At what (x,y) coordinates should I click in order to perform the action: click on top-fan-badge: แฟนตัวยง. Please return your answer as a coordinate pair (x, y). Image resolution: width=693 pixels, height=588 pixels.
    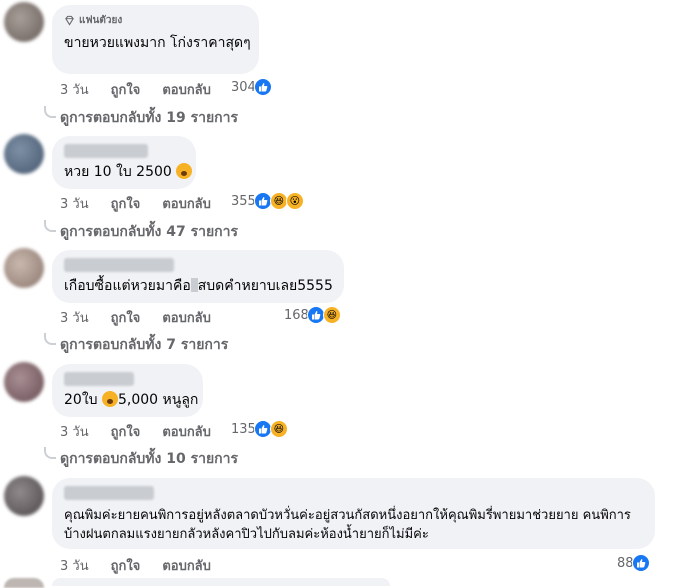
    Looking at the image, I should click on (155, 20).